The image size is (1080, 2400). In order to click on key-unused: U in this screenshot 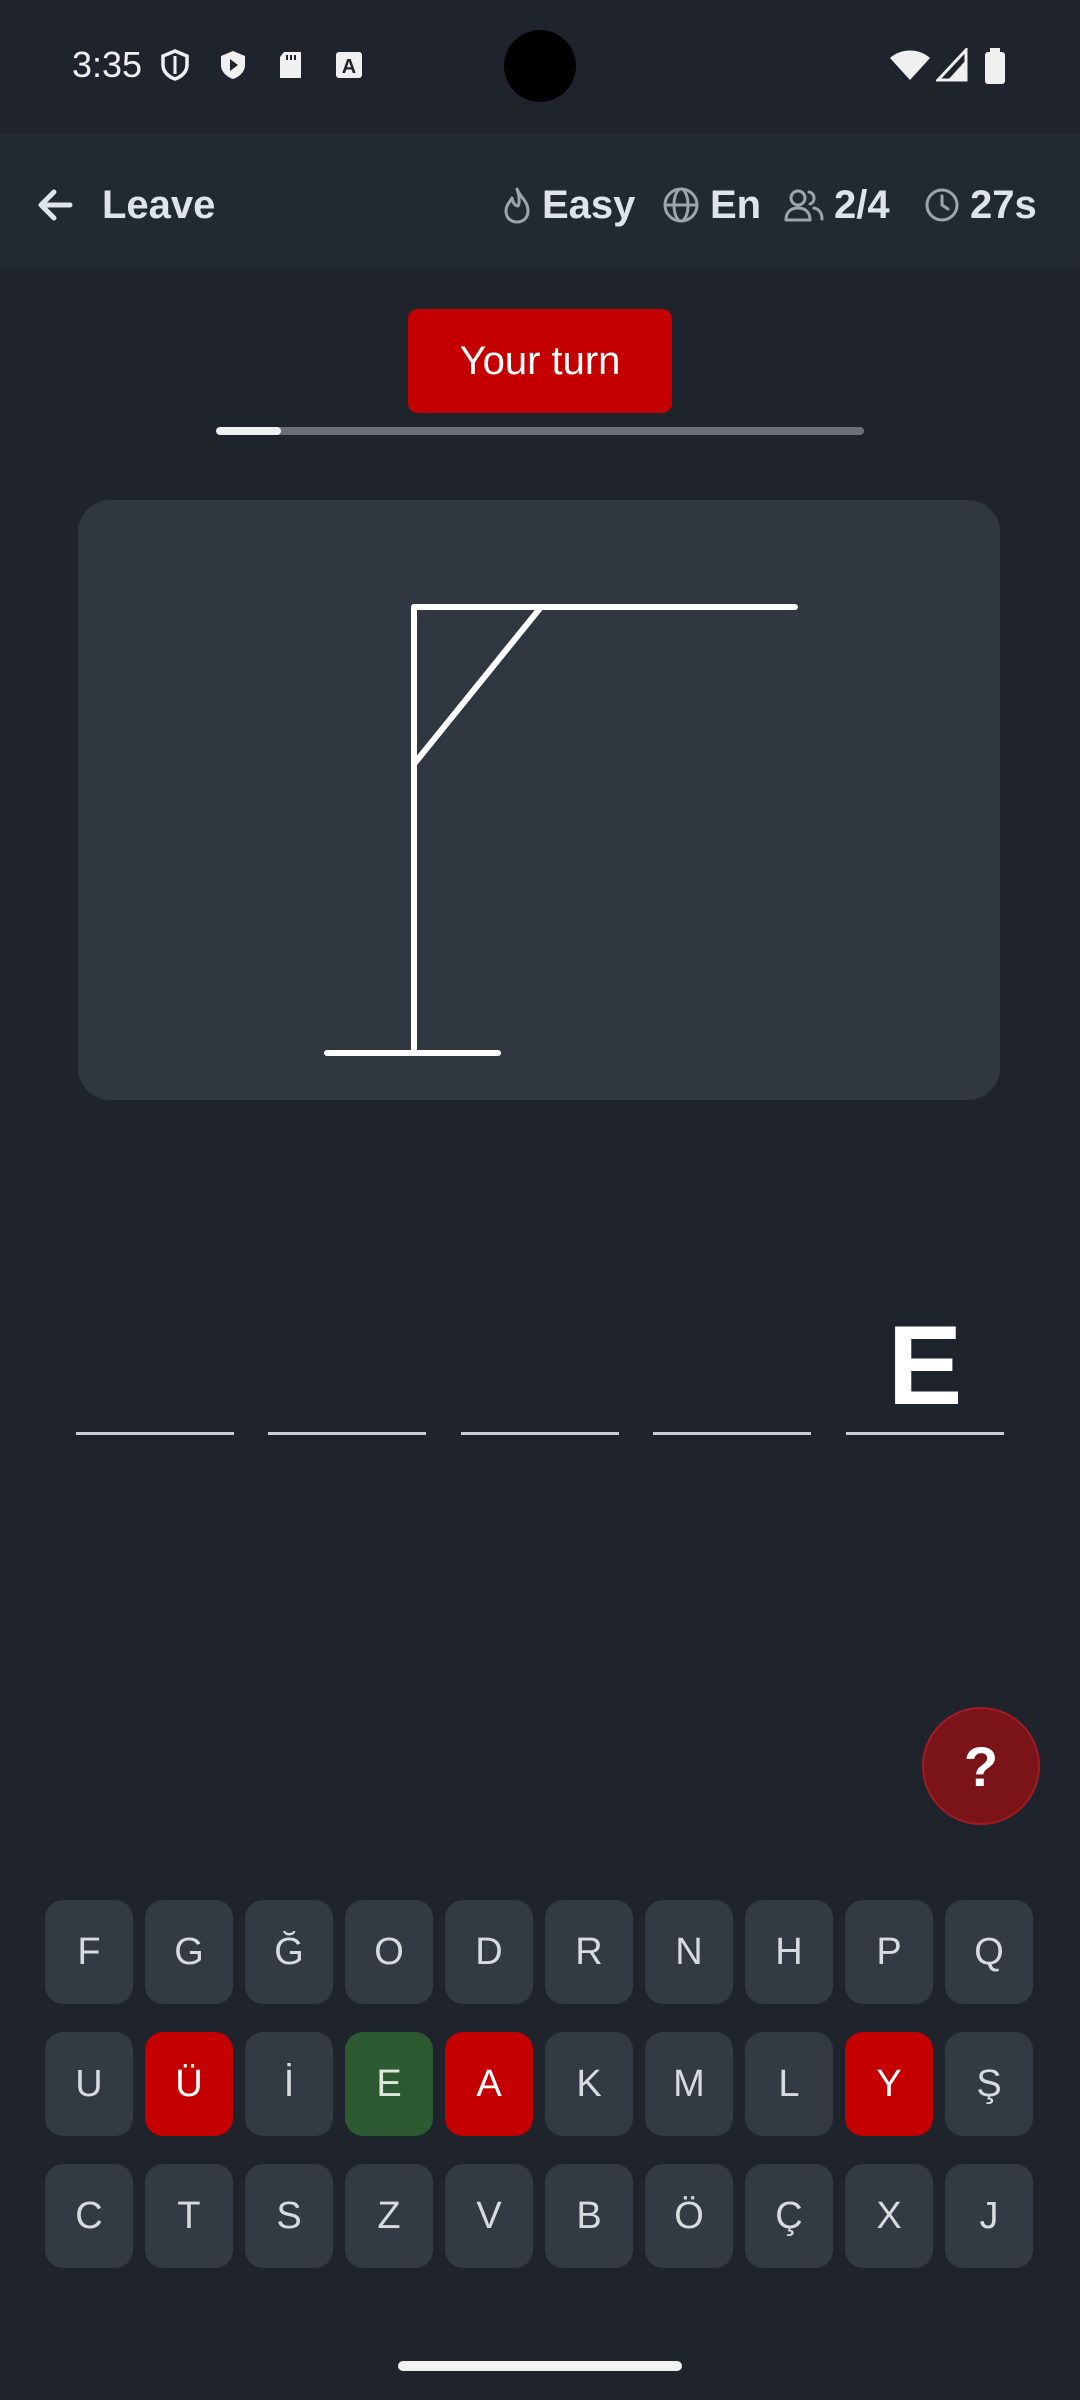, I will do `click(89, 2084)`.